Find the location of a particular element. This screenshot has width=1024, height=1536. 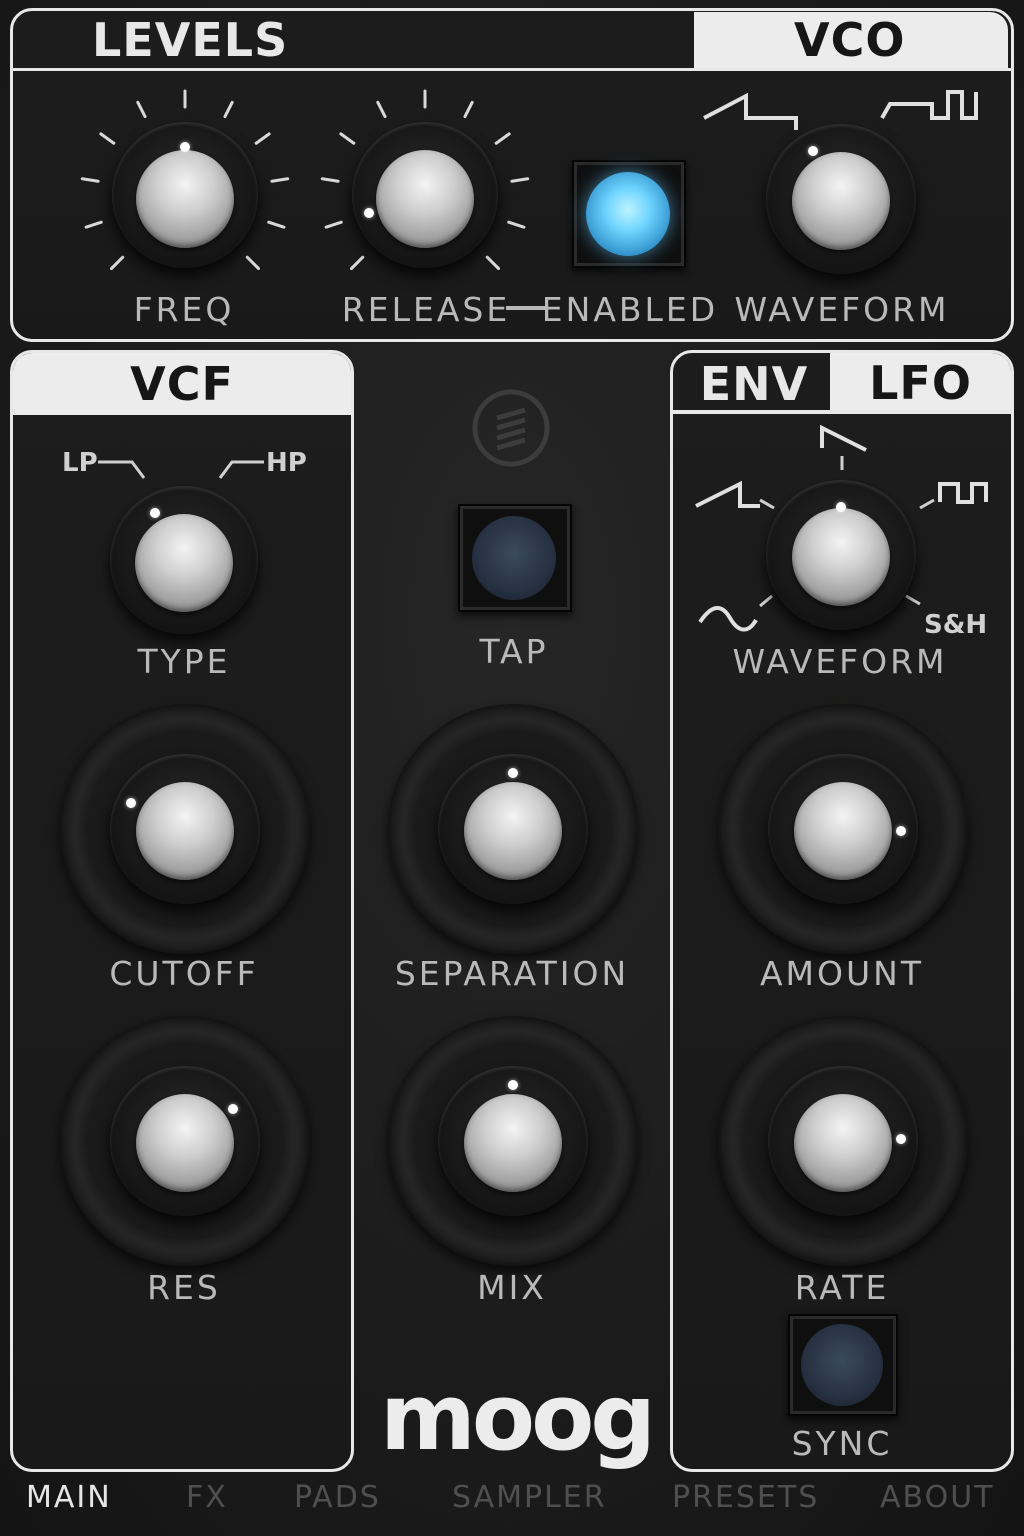

vco-waveform-label: WAVEFORM is located at coordinates (842, 309).